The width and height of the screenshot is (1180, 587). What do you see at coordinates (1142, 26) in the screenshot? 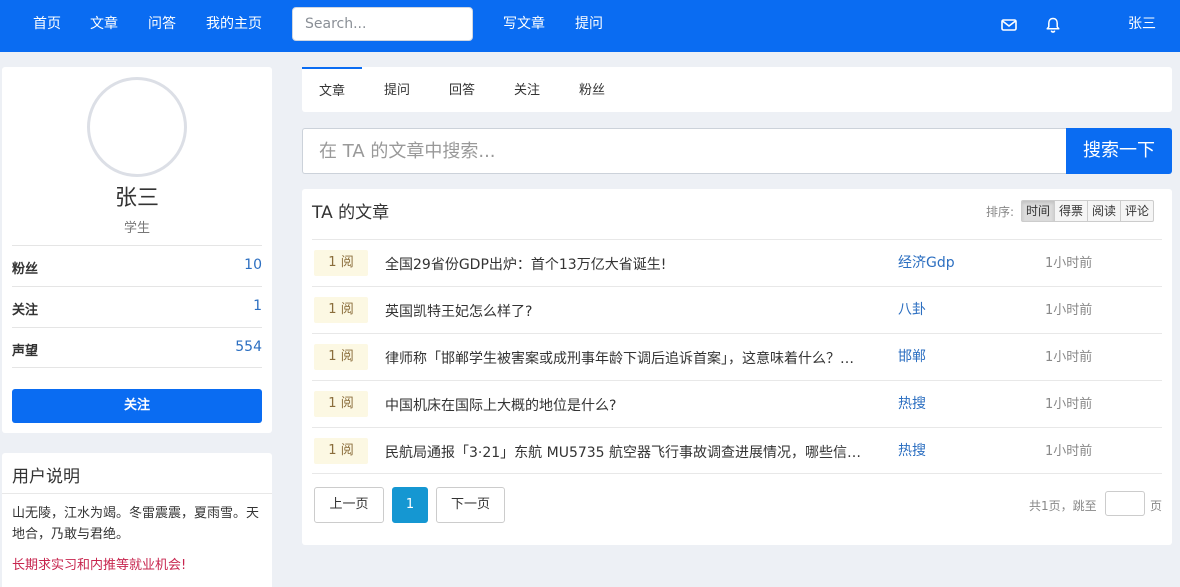
I see `user-menu: 张三` at bounding box center [1142, 26].